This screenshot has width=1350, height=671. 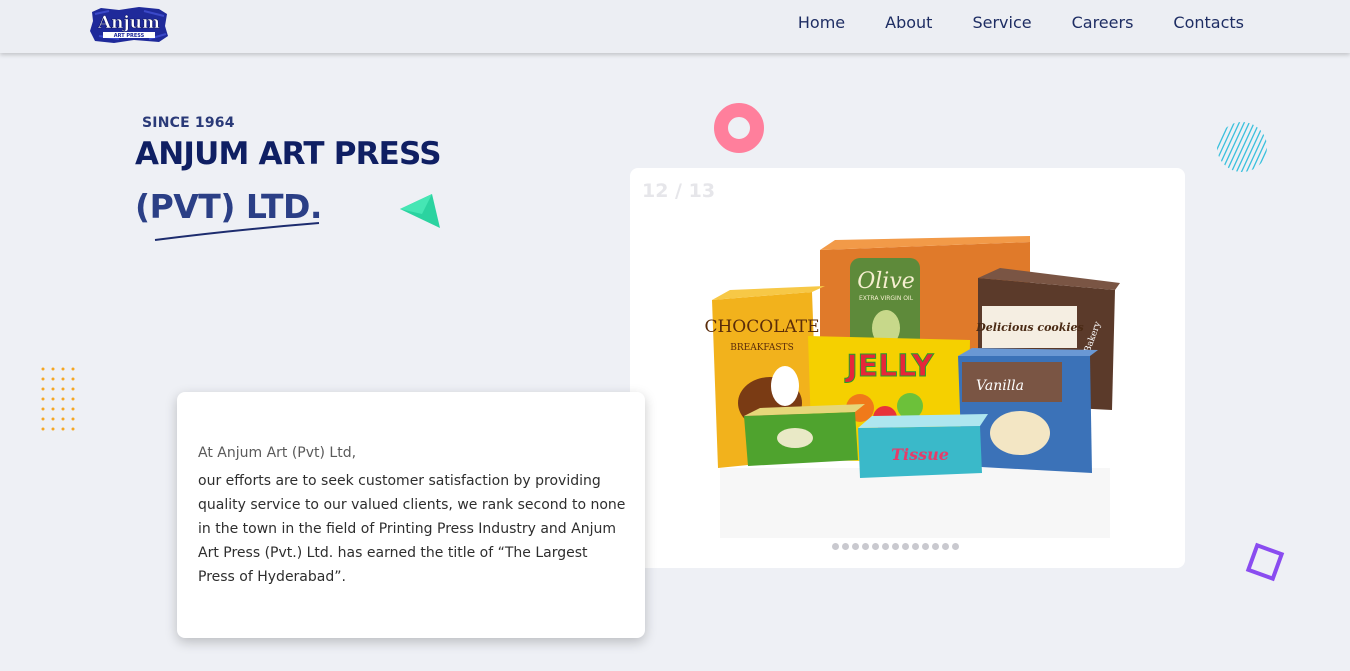 What do you see at coordinates (920, 454) in the screenshot?
I see `tissue-label: Tissue` at bounding box center [920, 454].